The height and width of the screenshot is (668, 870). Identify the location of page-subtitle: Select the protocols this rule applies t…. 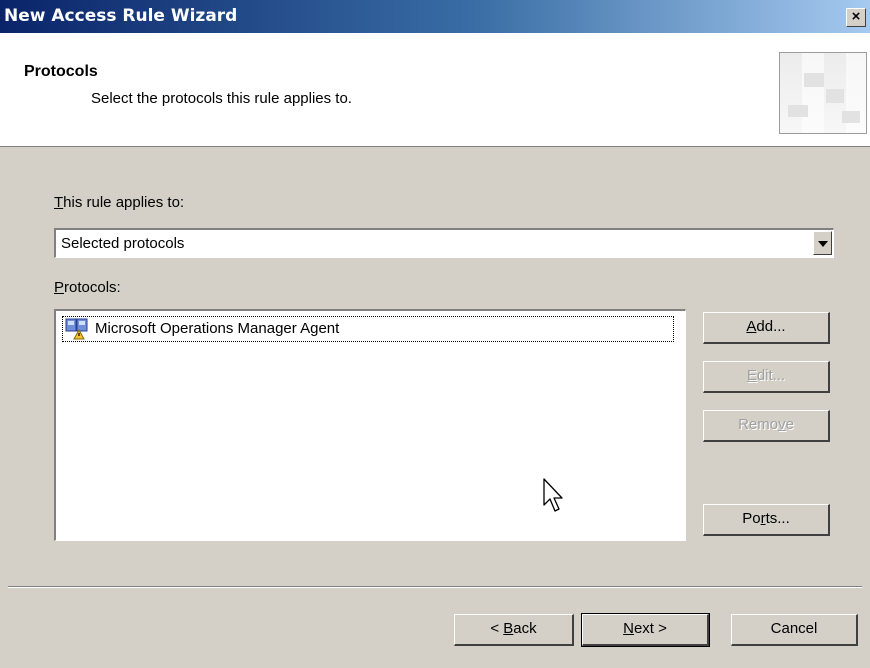
(221, 98).